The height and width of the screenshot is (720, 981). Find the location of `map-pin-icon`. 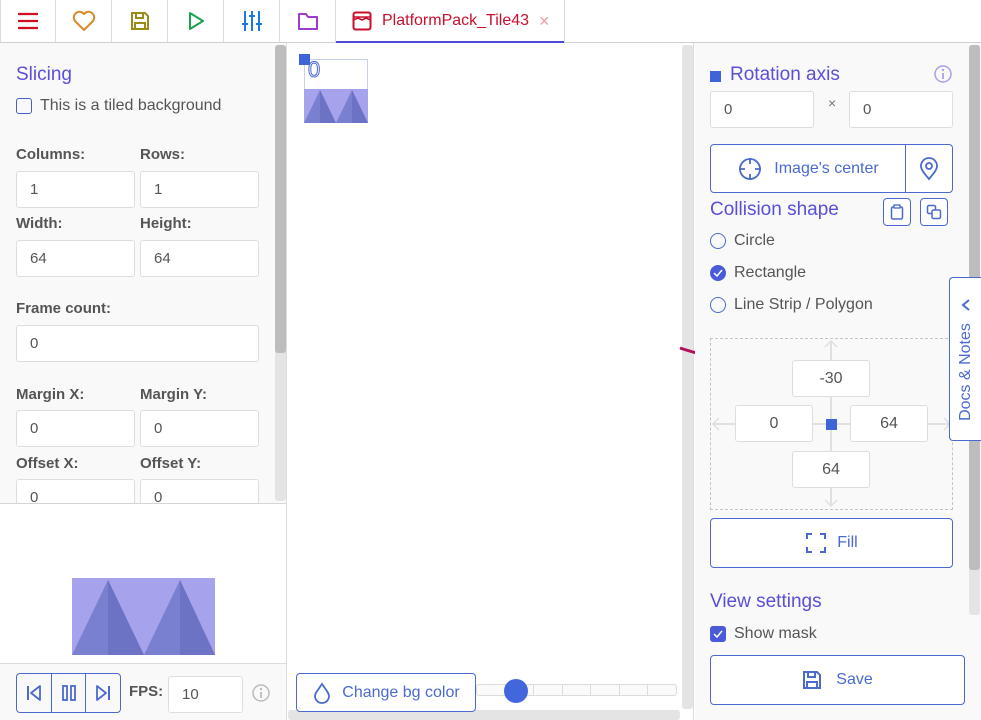

map-pin-icon is located at coordinates (929, 168).